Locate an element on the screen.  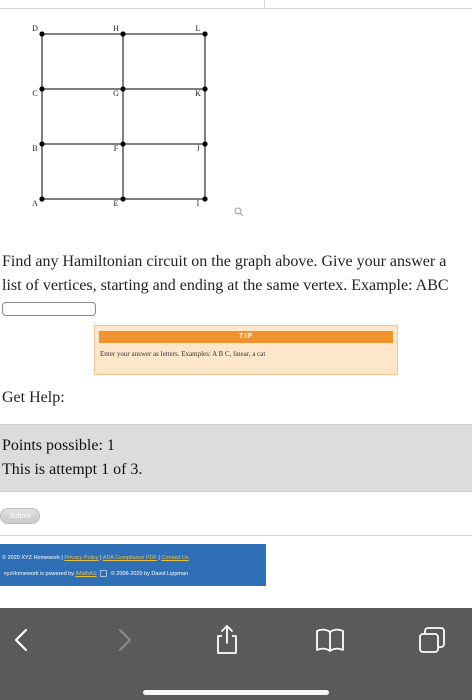
top-divider-tick is located at coordinates (264, 4).